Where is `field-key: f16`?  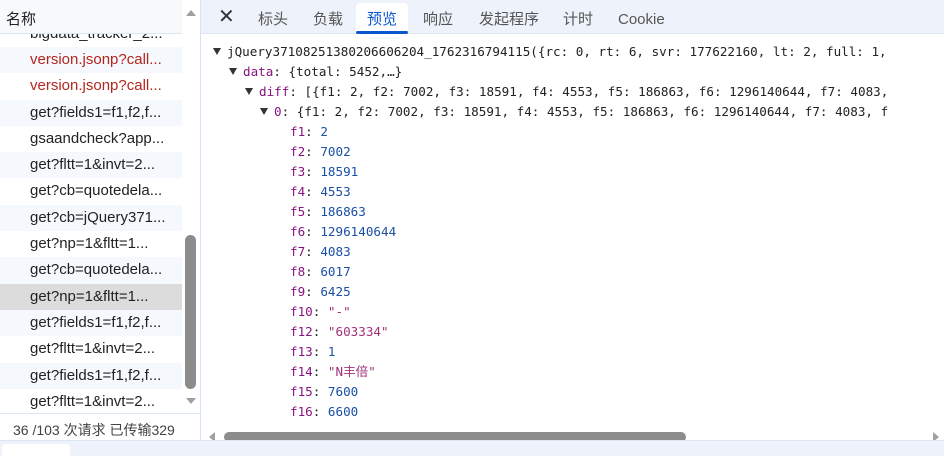
field-key: f16 is located at coordinates (301, 411).